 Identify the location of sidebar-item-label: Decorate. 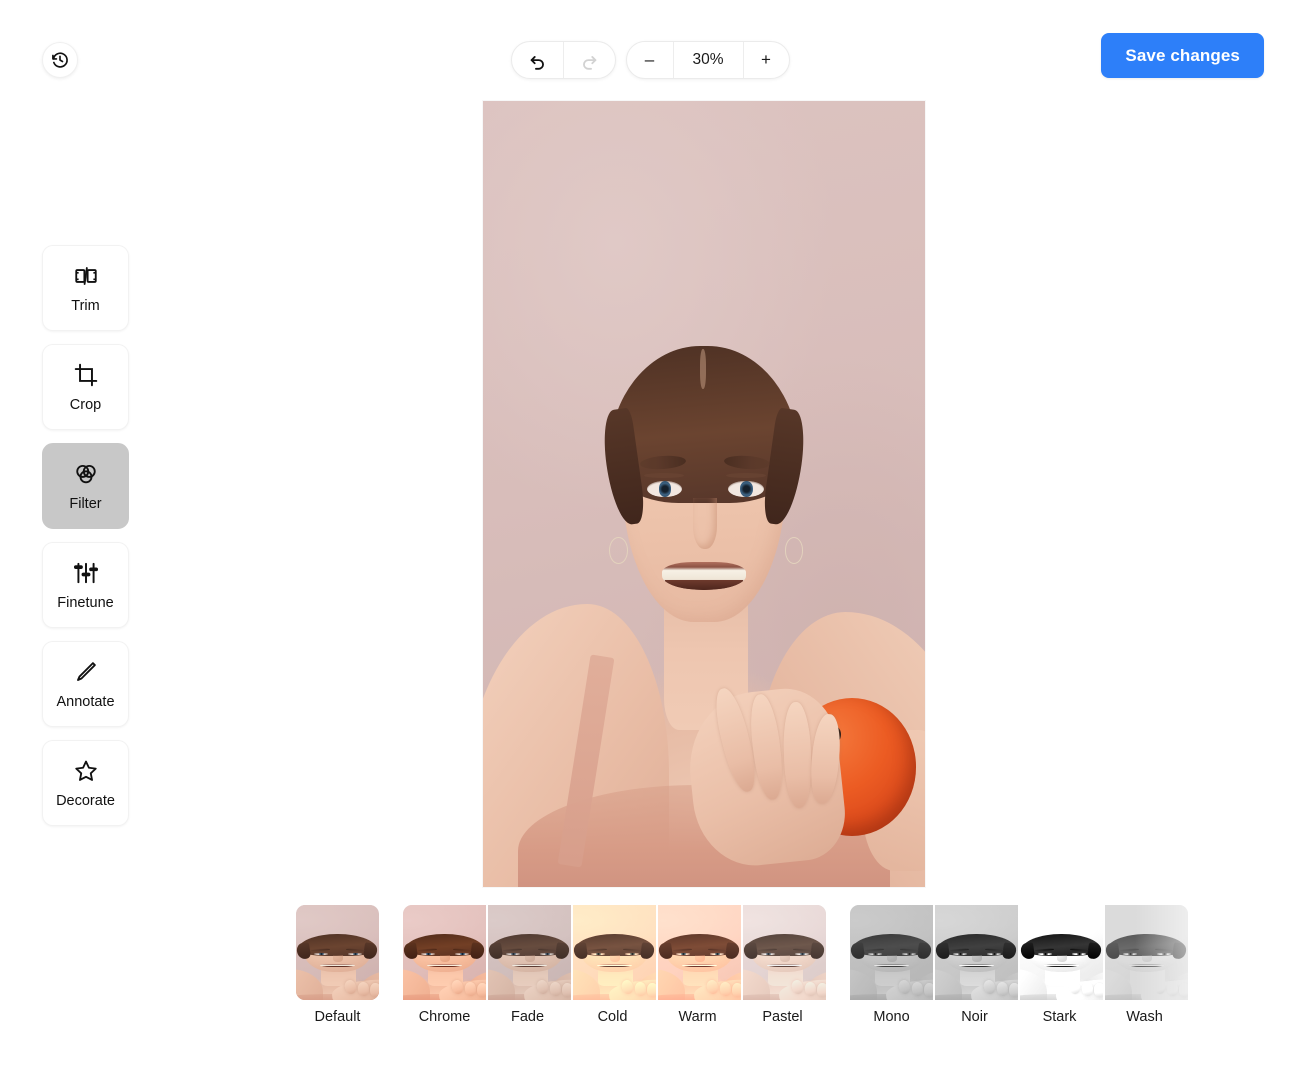
(85, 800).